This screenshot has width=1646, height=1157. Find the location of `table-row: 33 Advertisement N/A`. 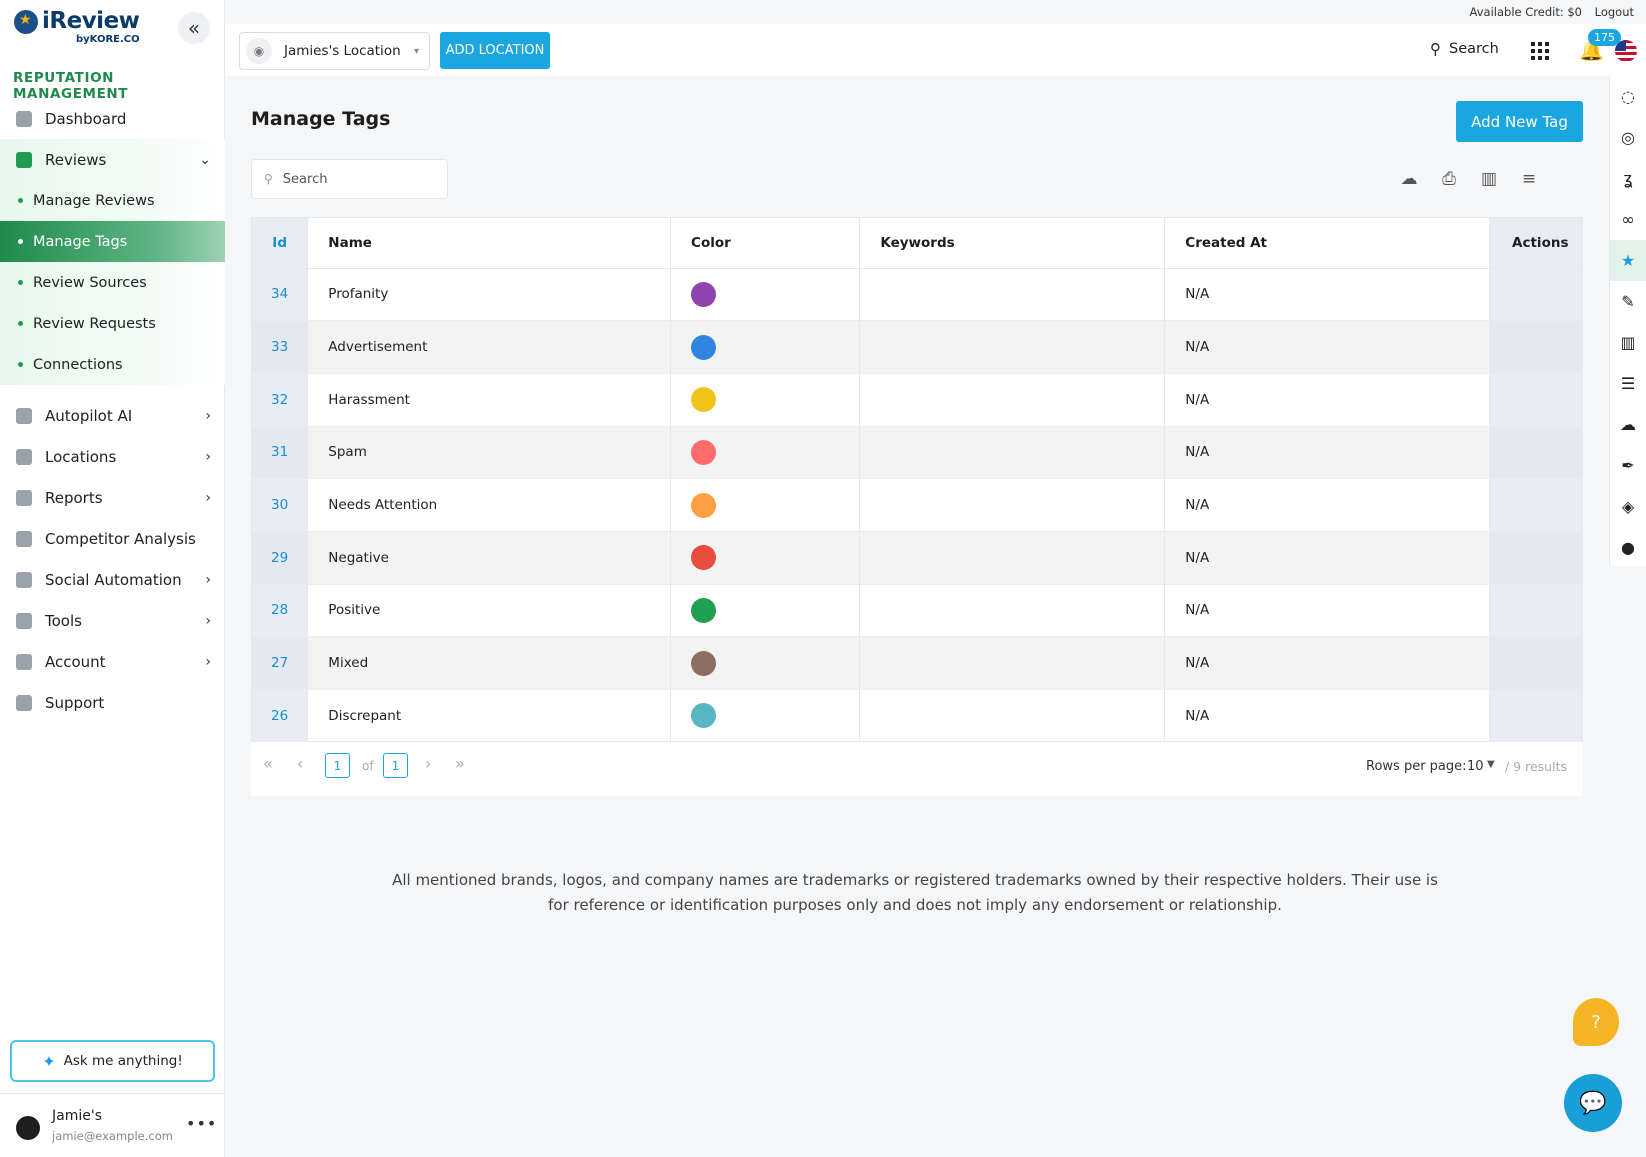

table-row: 33 Advertisement N/A is located at coordinates (917, 347).